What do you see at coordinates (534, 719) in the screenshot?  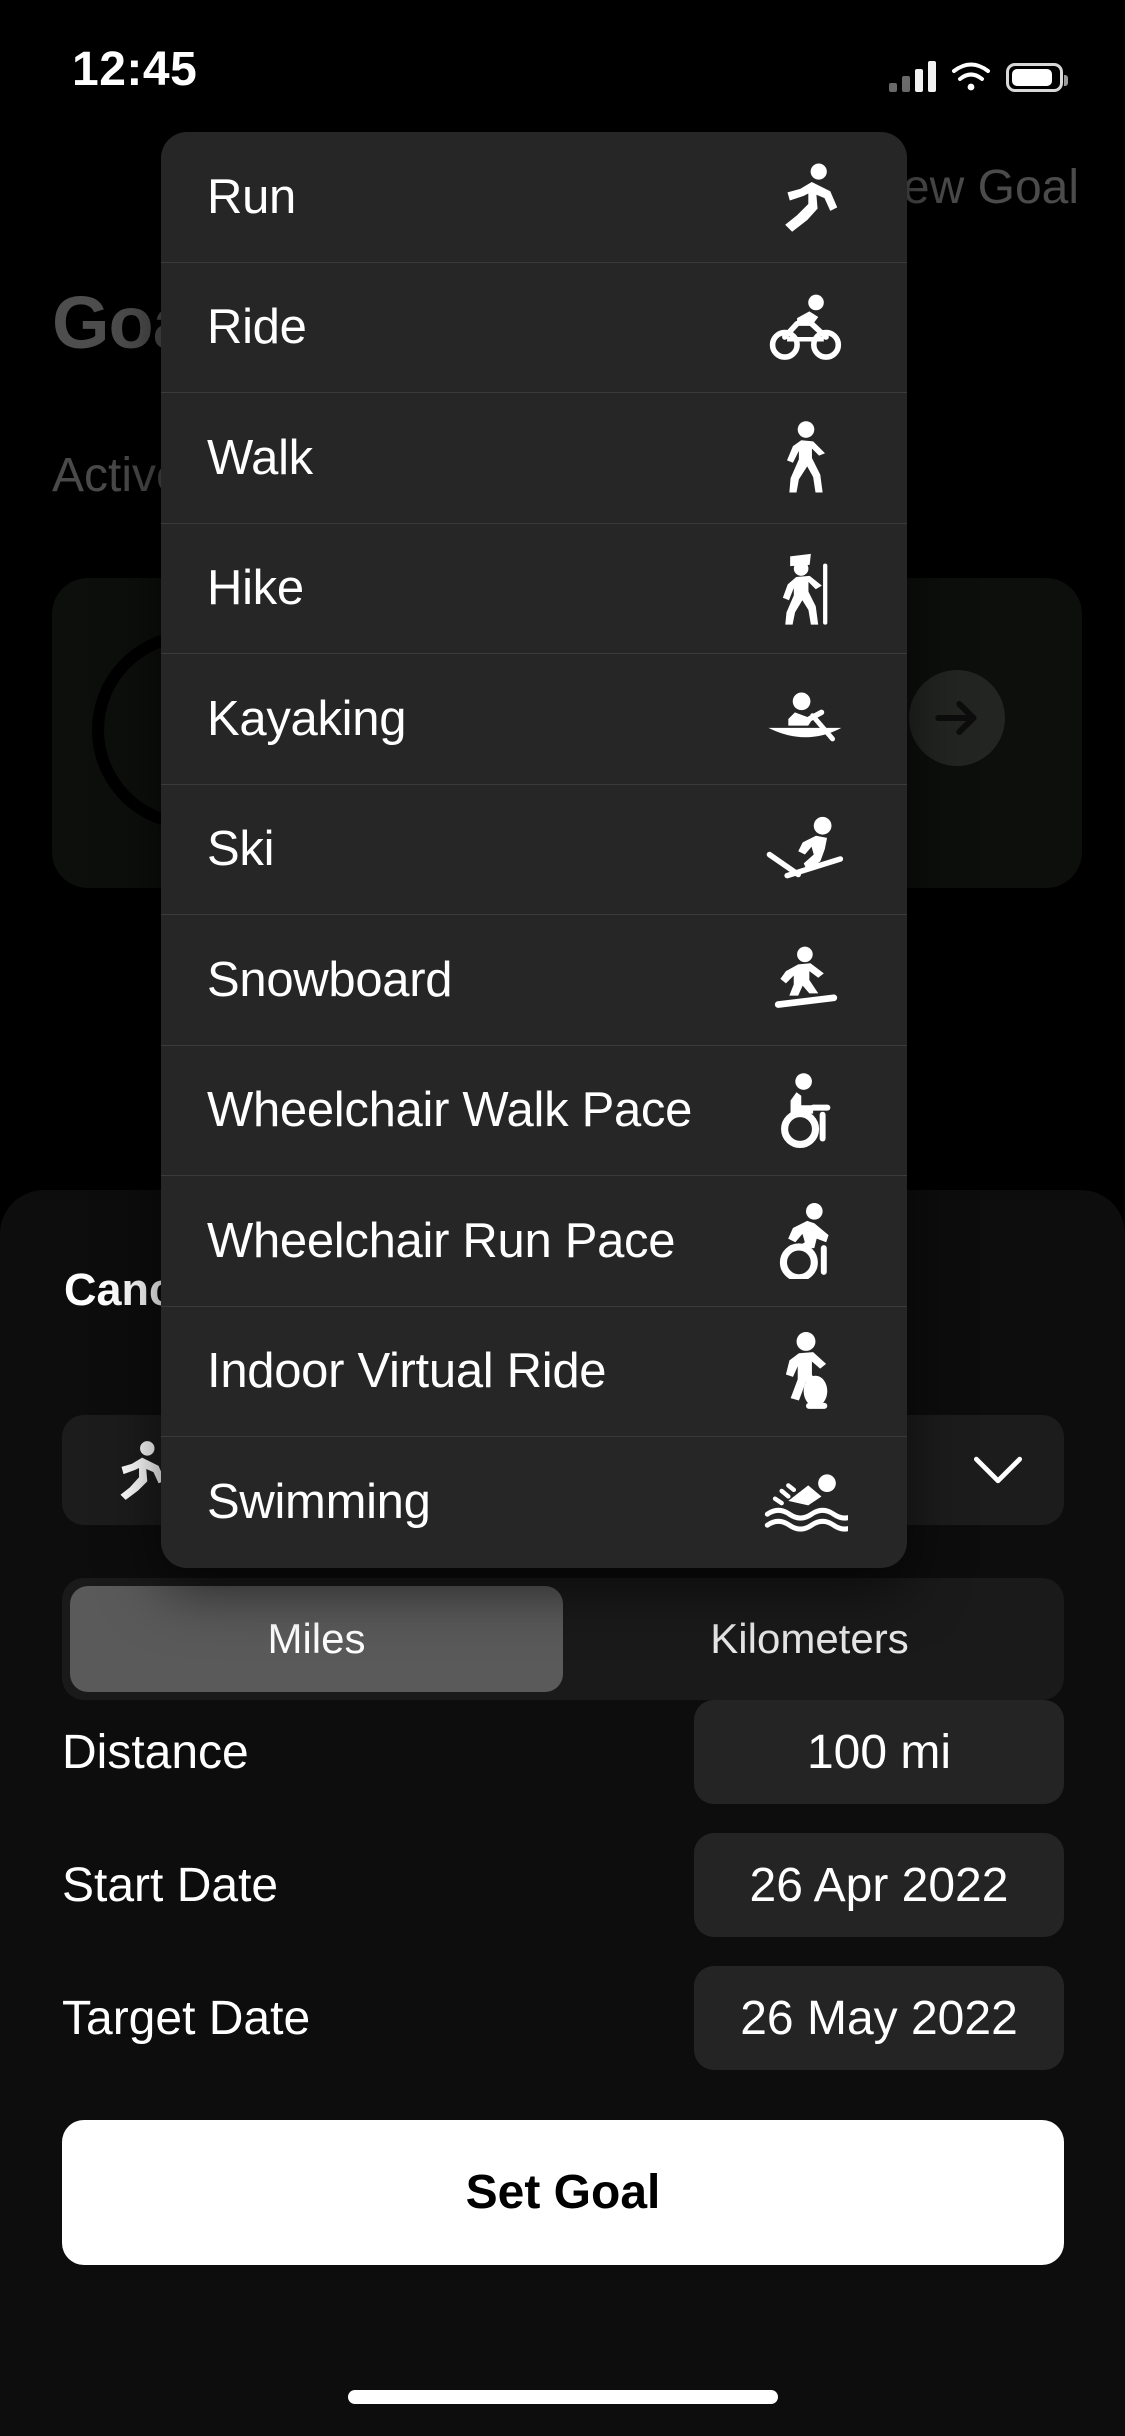 I see `dropdown-item-kayaking: Kayaking` at bounding box center [534, 719].